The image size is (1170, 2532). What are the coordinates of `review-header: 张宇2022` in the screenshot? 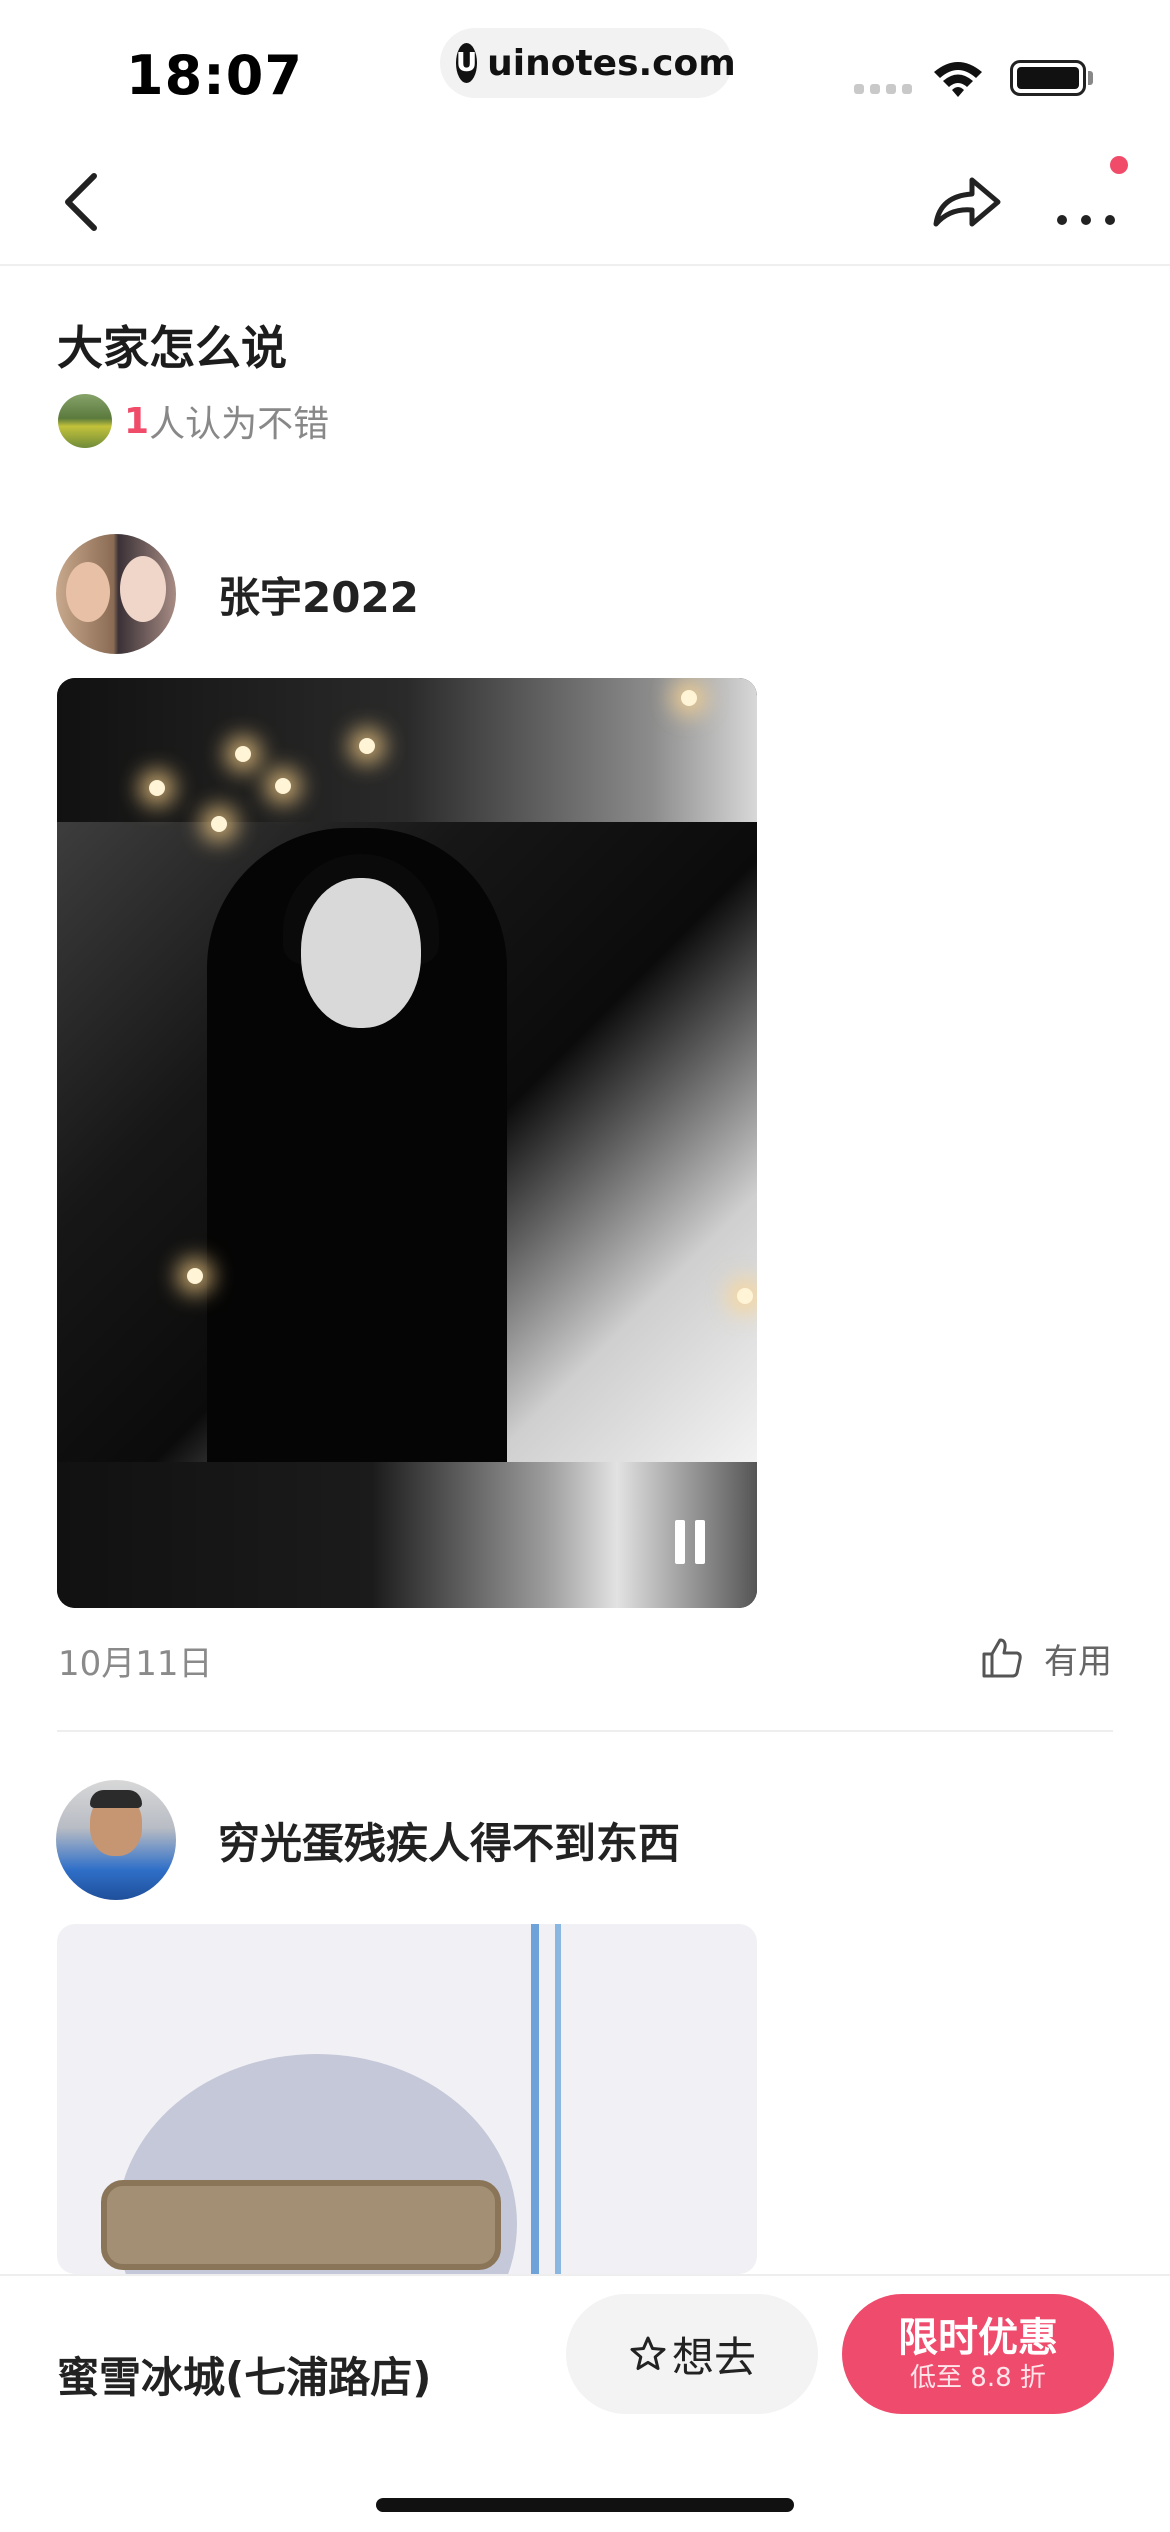 It's located at (237, 594).